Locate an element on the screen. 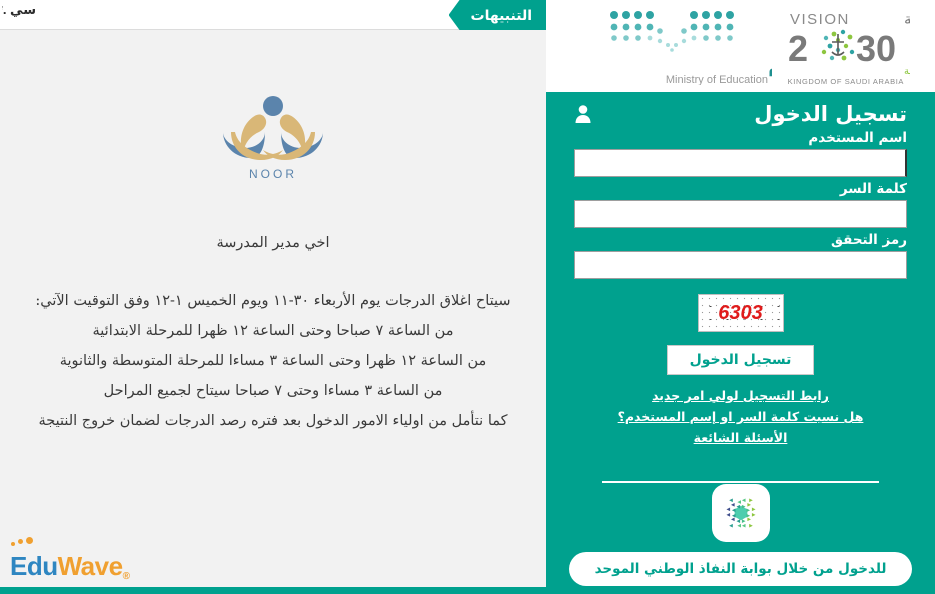  nafath-logo-icon is located at coordinates (740, 513).